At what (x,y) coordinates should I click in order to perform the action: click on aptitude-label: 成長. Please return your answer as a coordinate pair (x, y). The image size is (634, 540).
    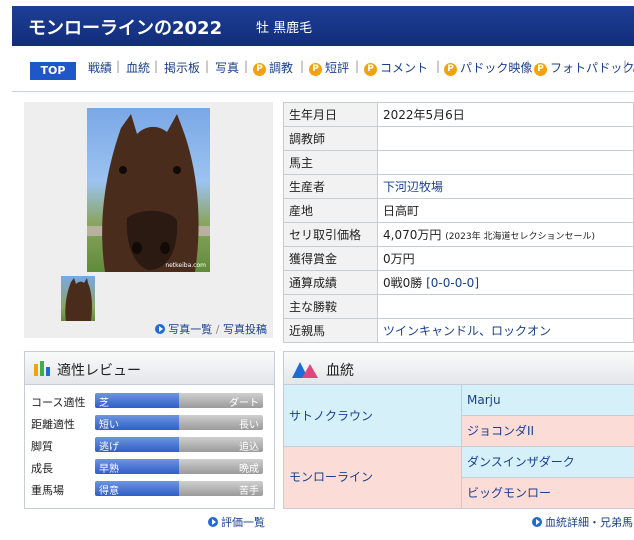
    Looking at the image, I should click on (42, 468).